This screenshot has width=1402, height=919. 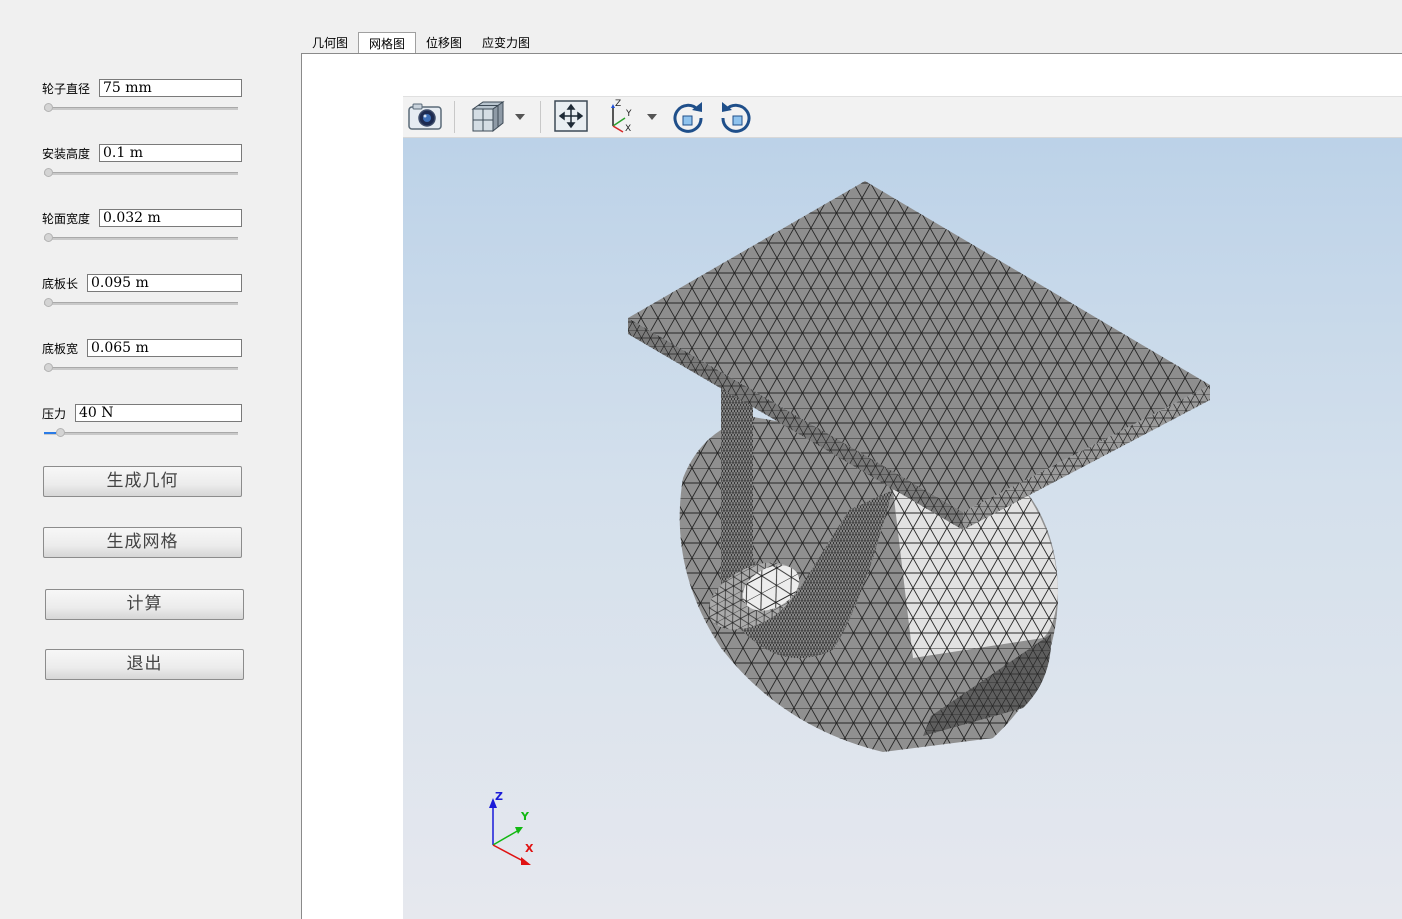 I want to click on axes-orientation-dropdown, so click(x=652, y=117).